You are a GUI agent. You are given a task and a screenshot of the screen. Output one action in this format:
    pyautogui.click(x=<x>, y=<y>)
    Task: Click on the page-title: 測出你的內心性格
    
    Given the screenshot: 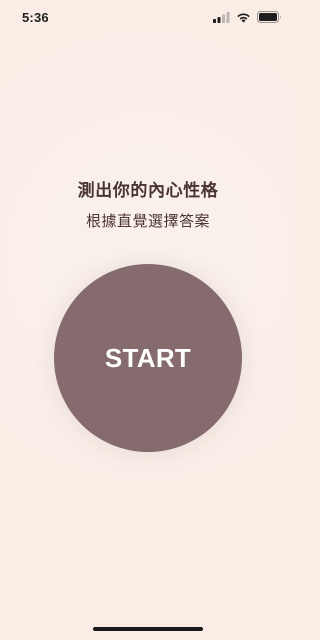 What is the action you would take?
    pyautogui.click(x=148, y=191)
    